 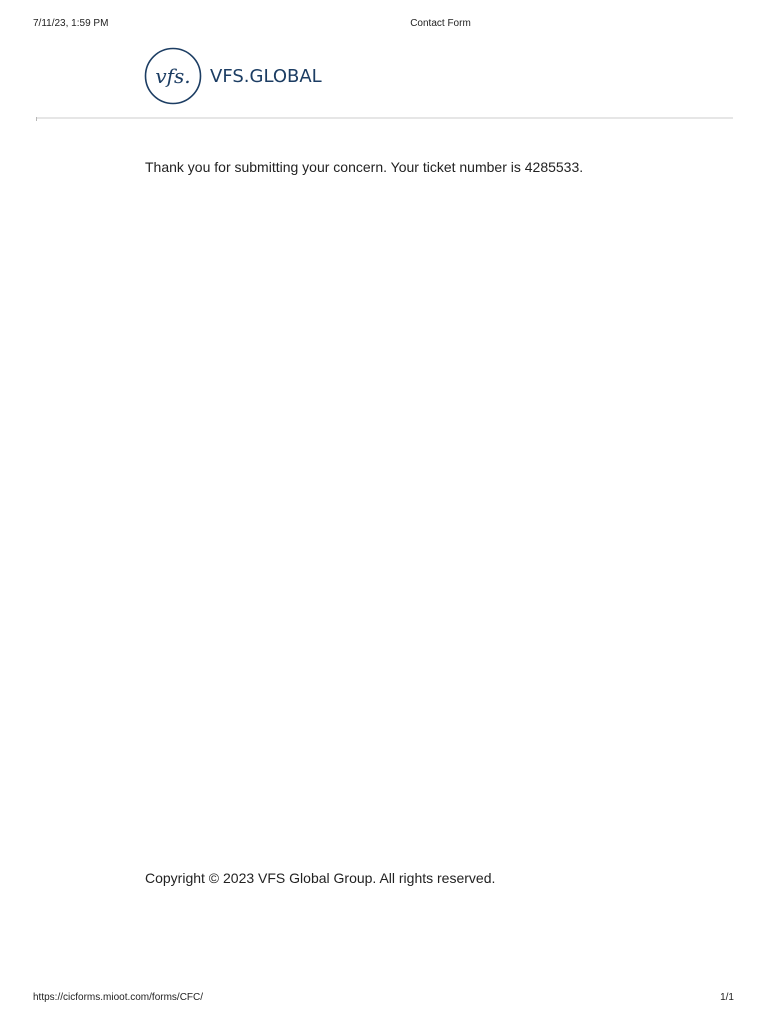 What do you see at coordinates (440, 23) in the screenshot?
I see `print-page-title: Contact Form` at bounding box center [440, 23].